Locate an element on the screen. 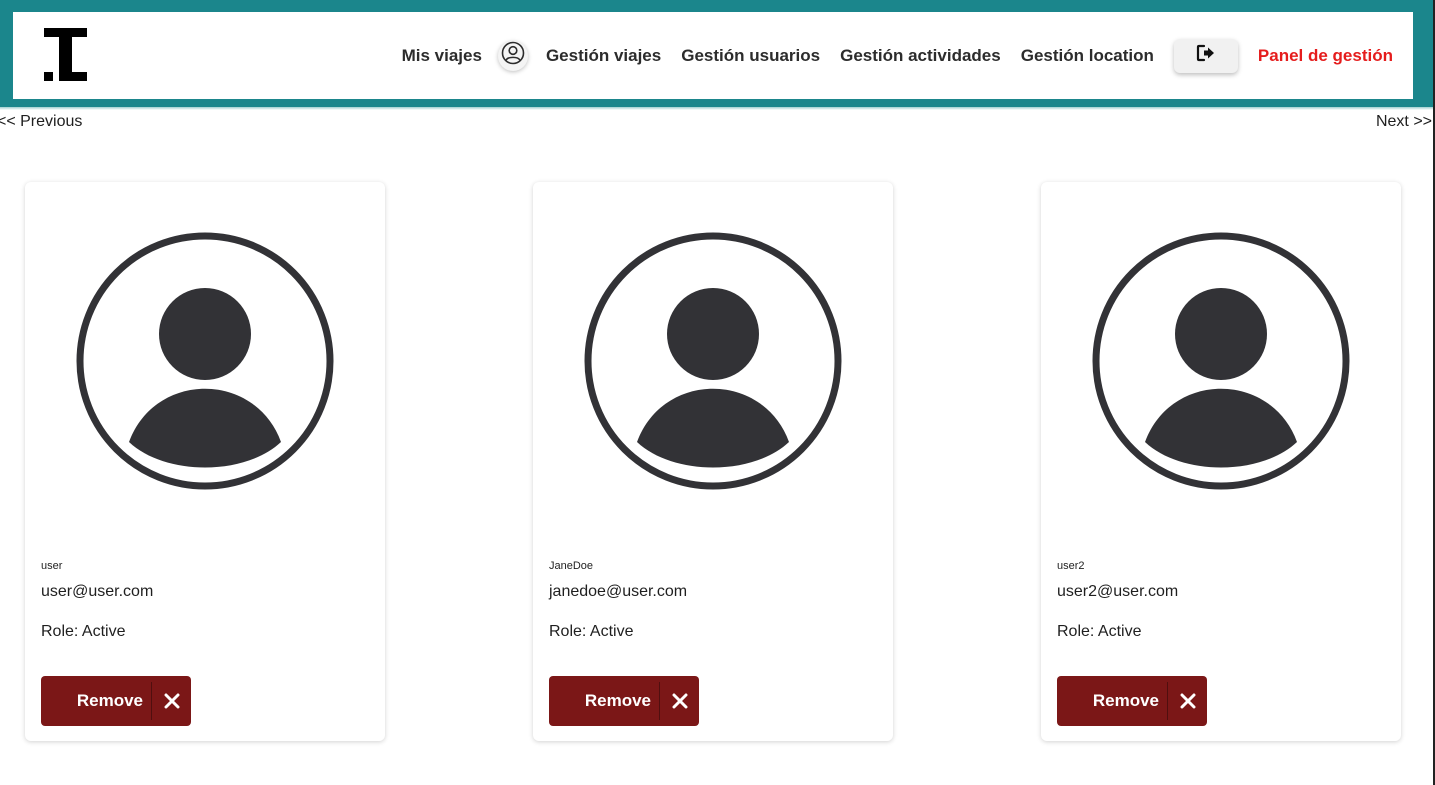 This screenshot has height=785, width=1435. user-circle-icon is located at coordinates (513, 55).